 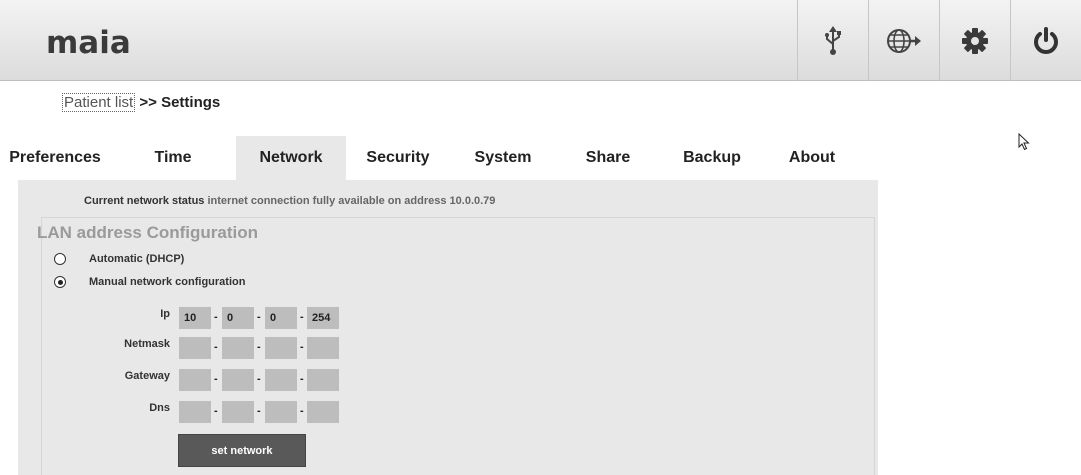 What do you see at coordinates (238, 318) in the screenshot?
I see `ip-octet-2: 0` at bounding box center [238, 318].